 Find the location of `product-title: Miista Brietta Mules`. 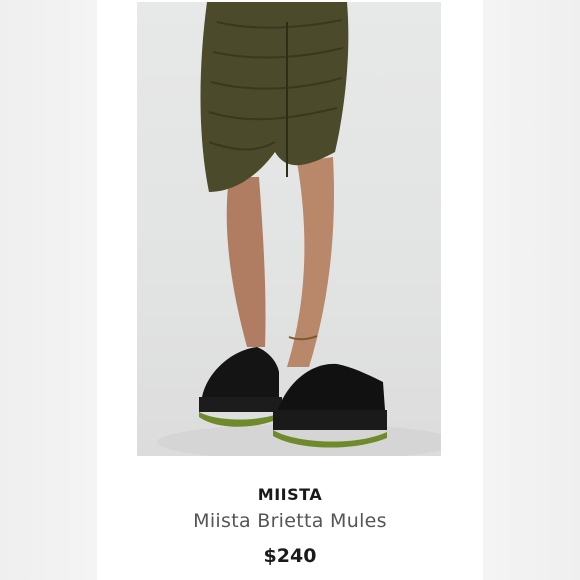

product-title: Miista Brietta Mules is located at coordinates (290, 521).